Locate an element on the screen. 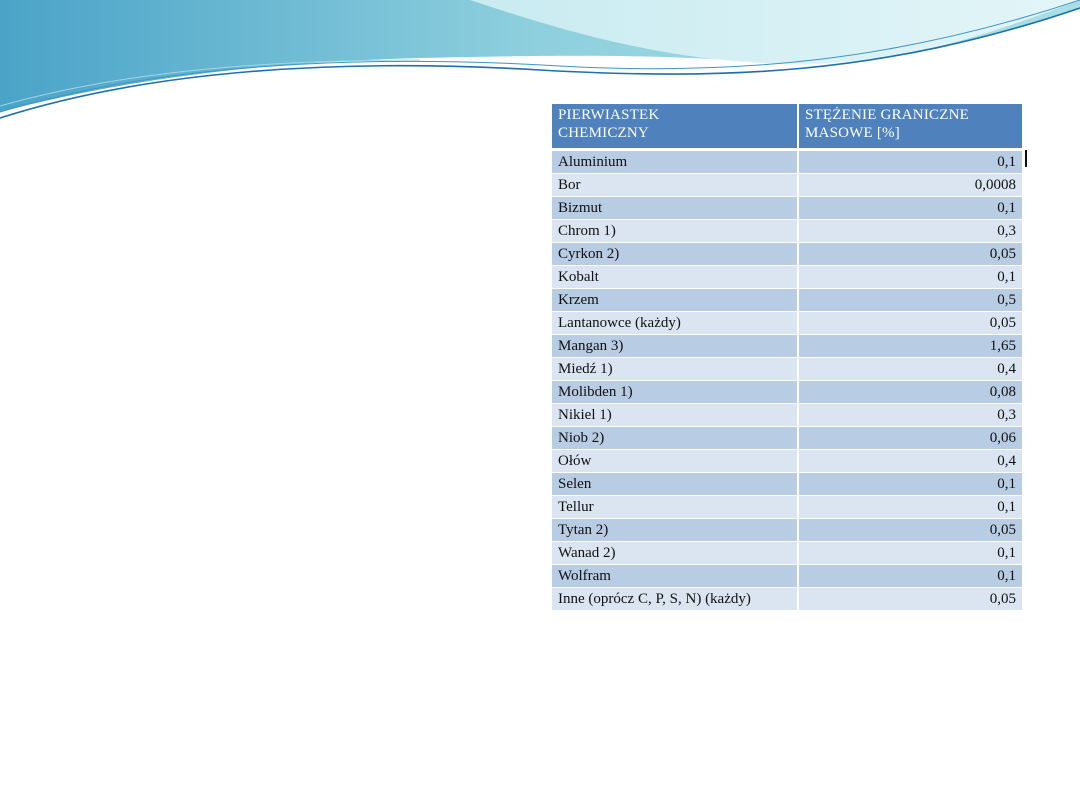 The image size is (1080, 810). table-row: Molibden 1) 0,08 is located at coordinates (787, 392).